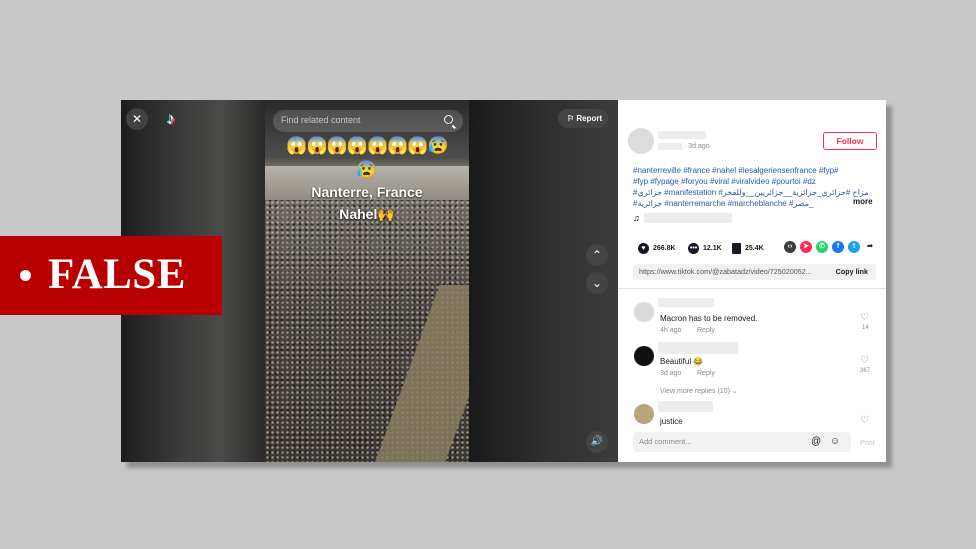 The image size is (976, 549). Describe the element at coordinates (367, 214) in the screenshot. I see `video-caption-name: Nahel🙌` at that location.